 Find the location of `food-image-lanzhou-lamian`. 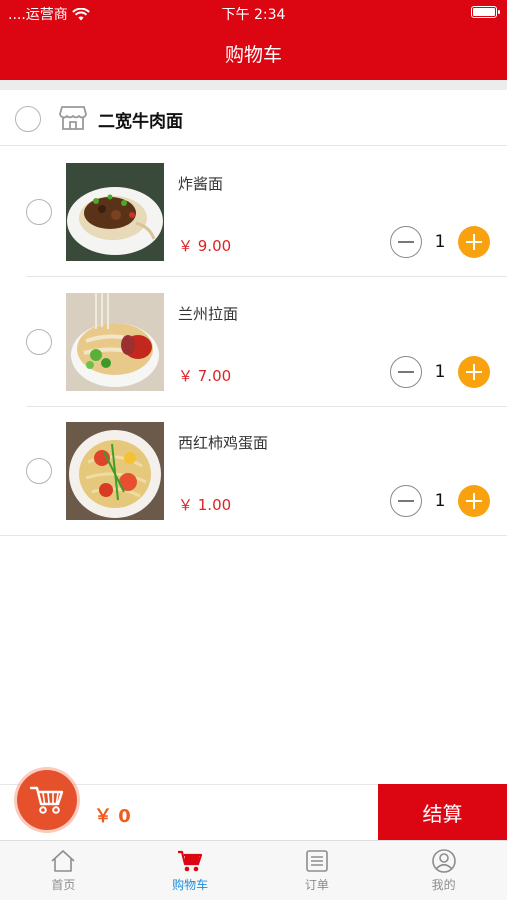

food-image-lanzhou-lamian is located at coordinates (115, 342).